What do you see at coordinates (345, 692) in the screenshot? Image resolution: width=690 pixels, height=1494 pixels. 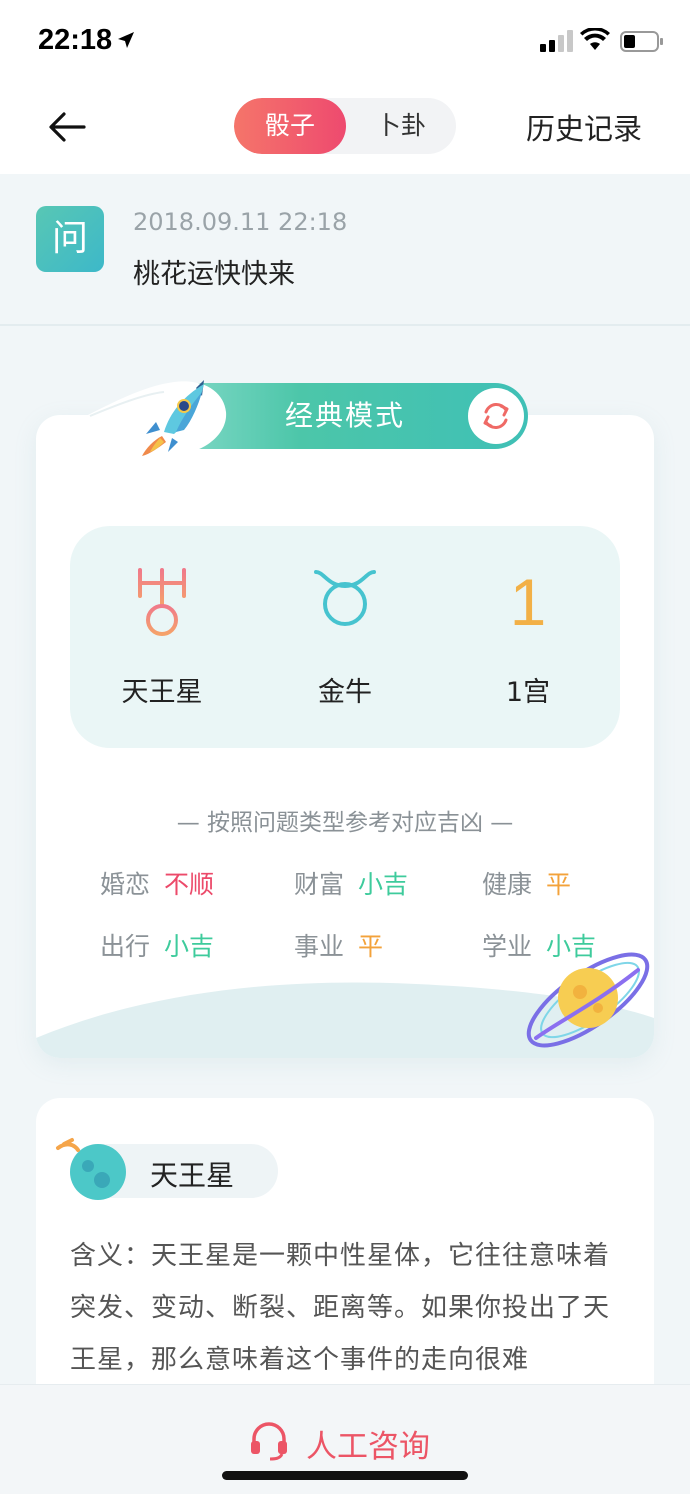 I see `die-sign-label: 金牛` at bounding box center [345, 692].